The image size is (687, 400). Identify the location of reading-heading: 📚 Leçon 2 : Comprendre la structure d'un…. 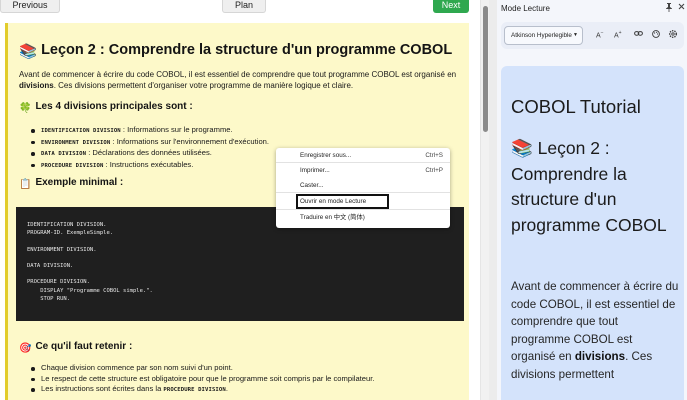
(589, 186).